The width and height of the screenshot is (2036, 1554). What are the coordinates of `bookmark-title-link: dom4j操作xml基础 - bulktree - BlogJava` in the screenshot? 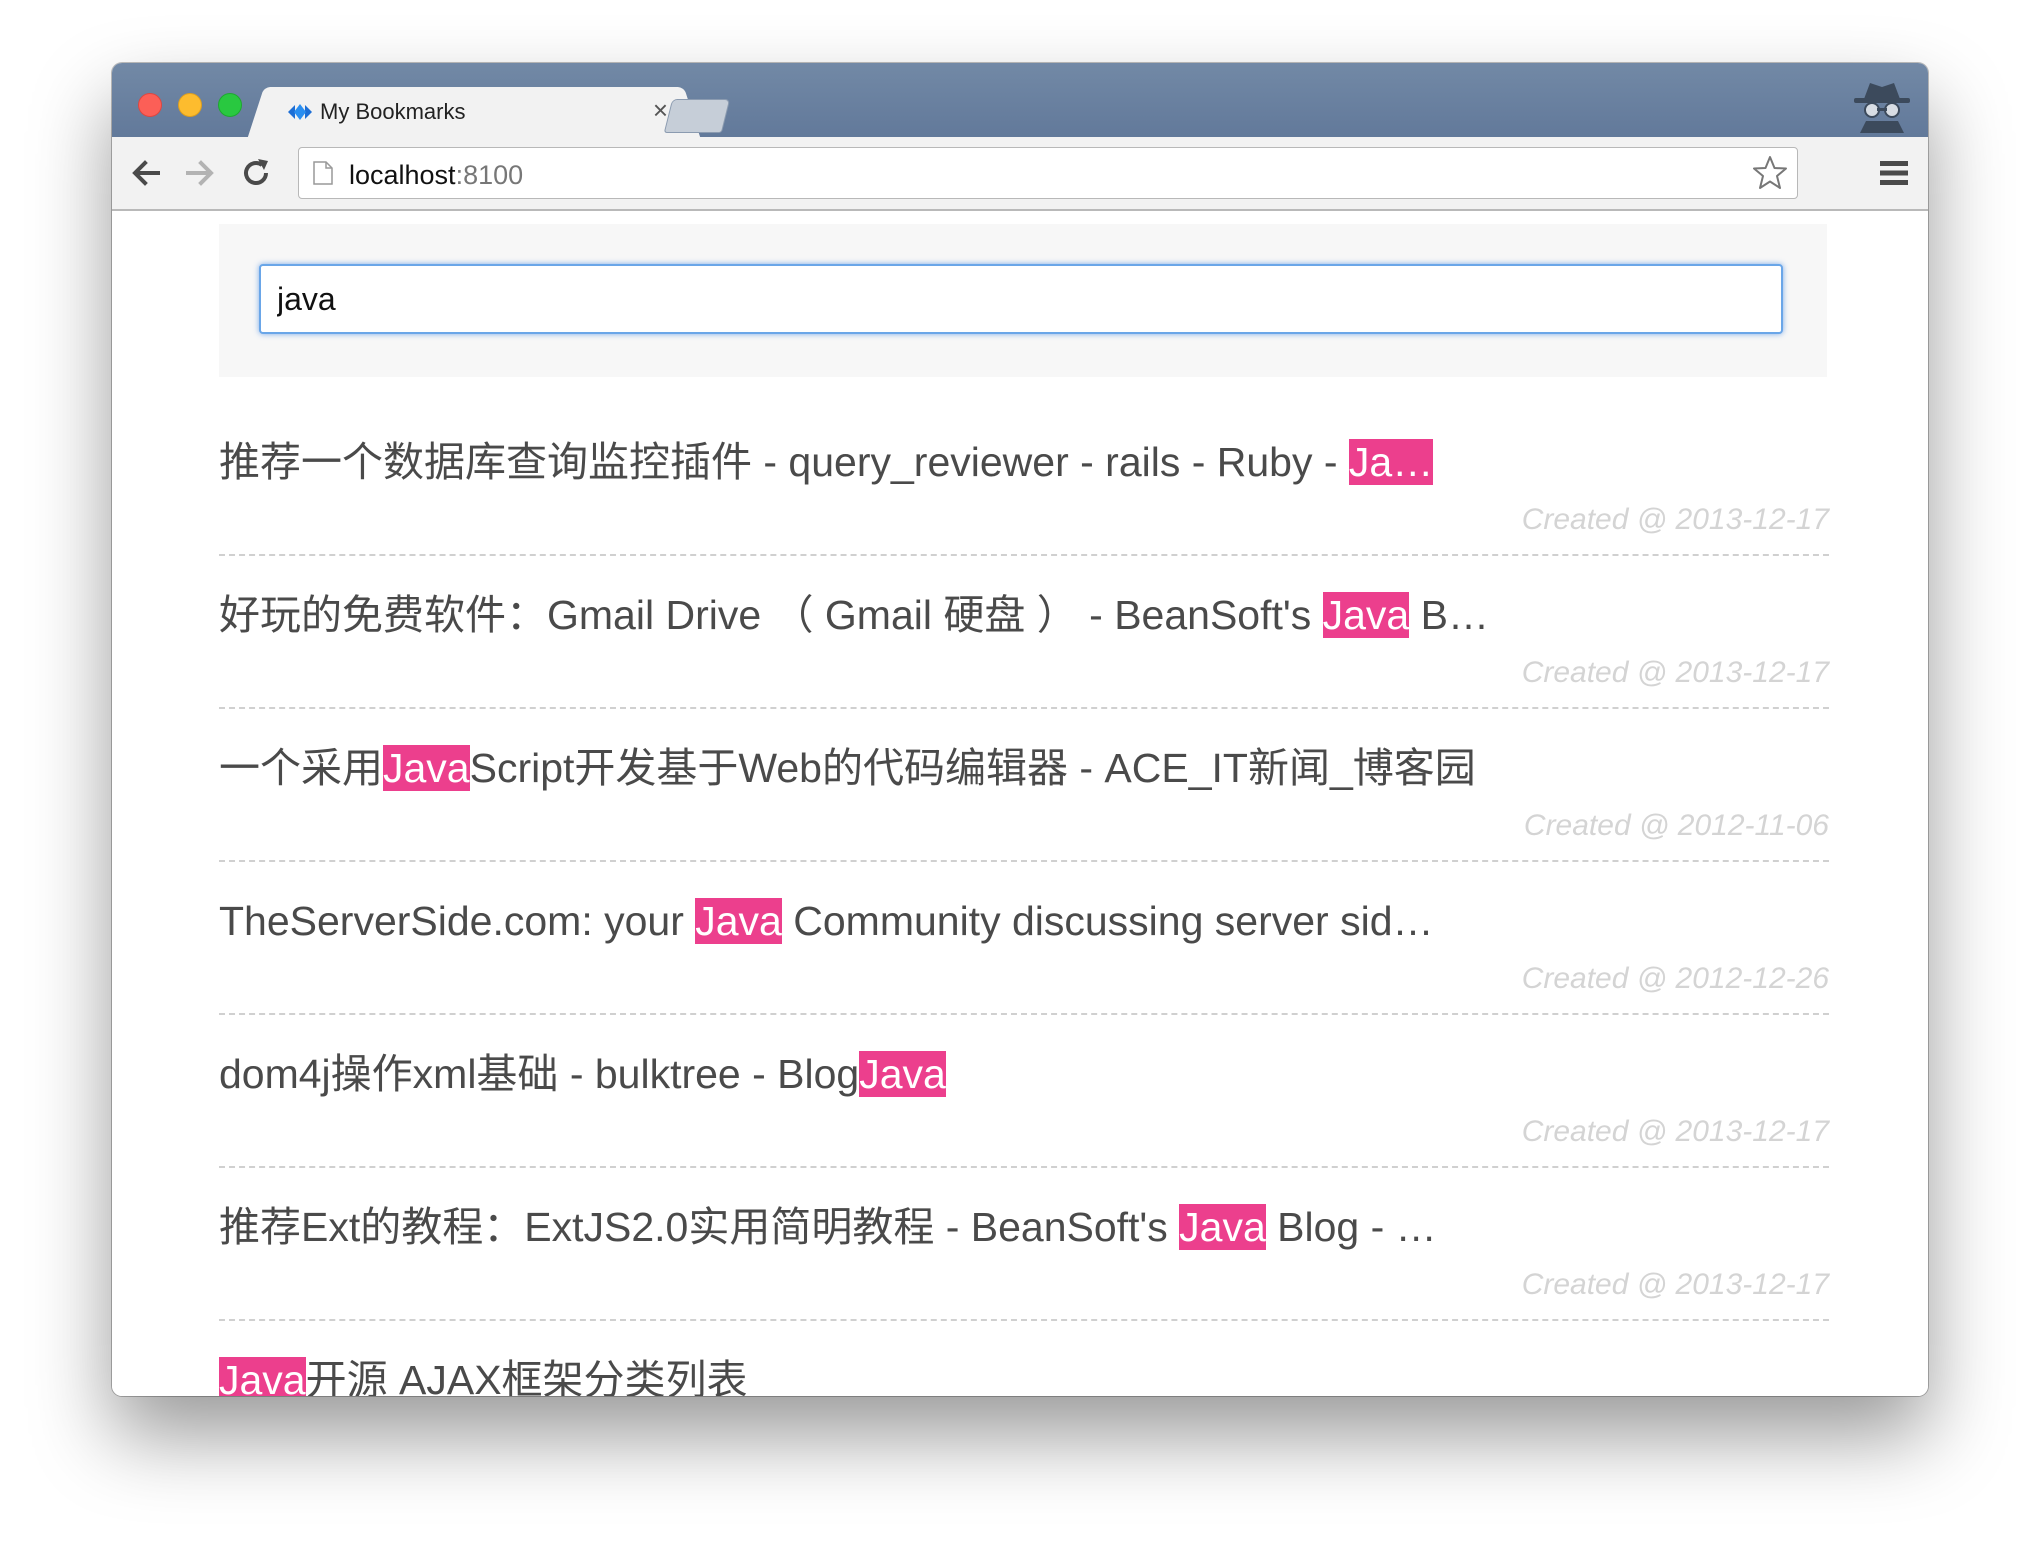 It's located at (582, 1074).